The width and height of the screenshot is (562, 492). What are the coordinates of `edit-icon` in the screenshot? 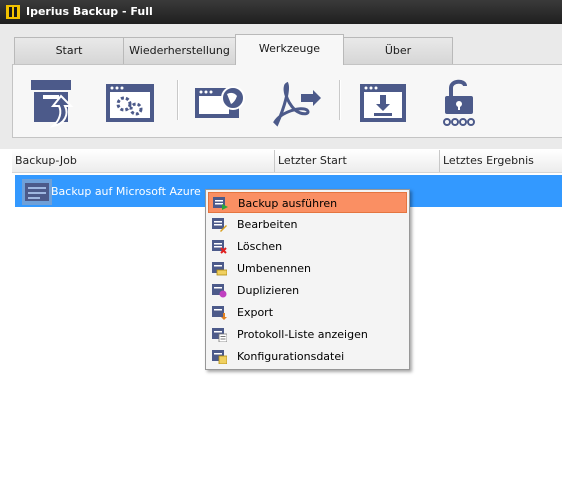 It's located at (219, 225).